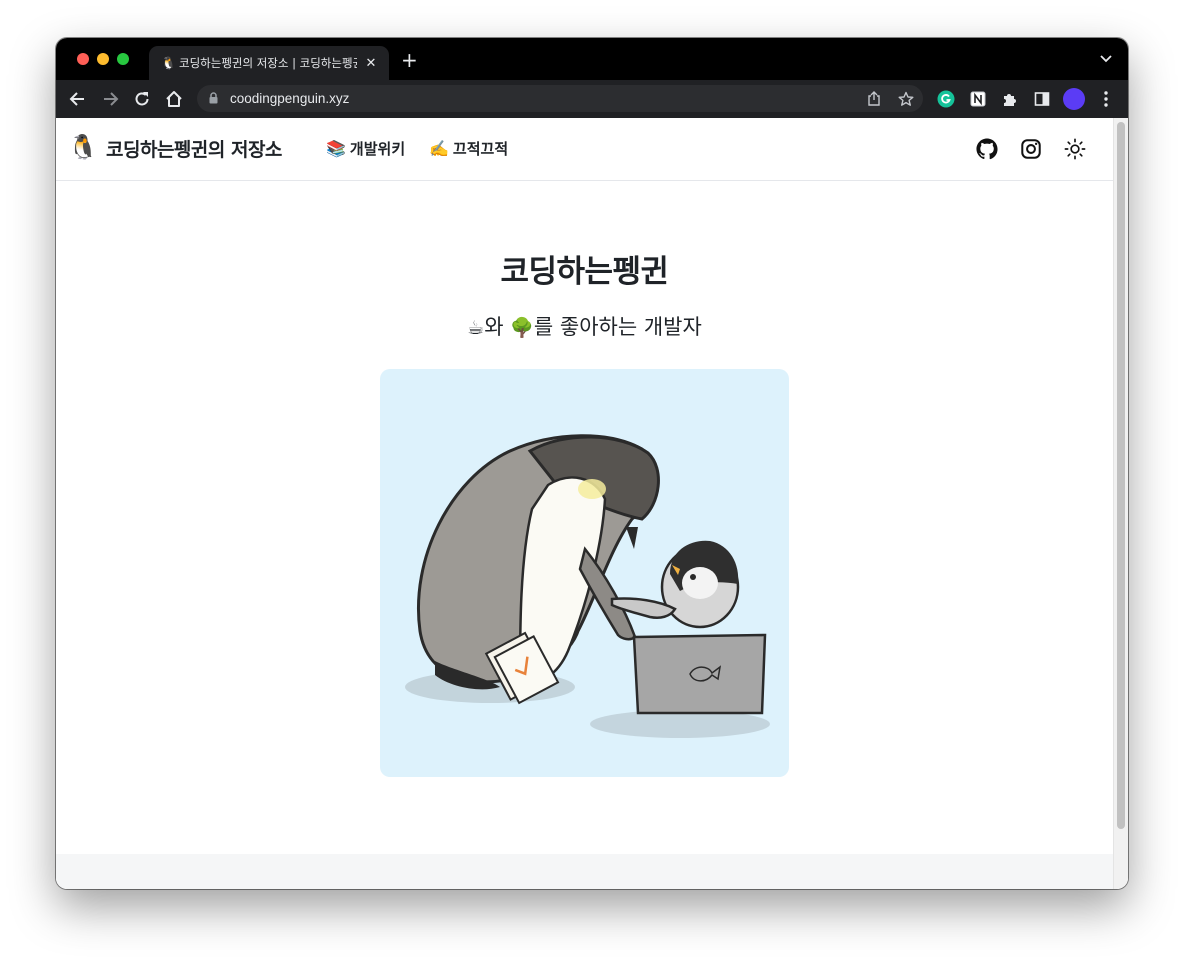 The height and width of the screenshot is (963, 1184). What do you see at coordinates (946, 99) in the screenshot?
I see `grammarly-extension-icon` at bounding box center [946, 99].